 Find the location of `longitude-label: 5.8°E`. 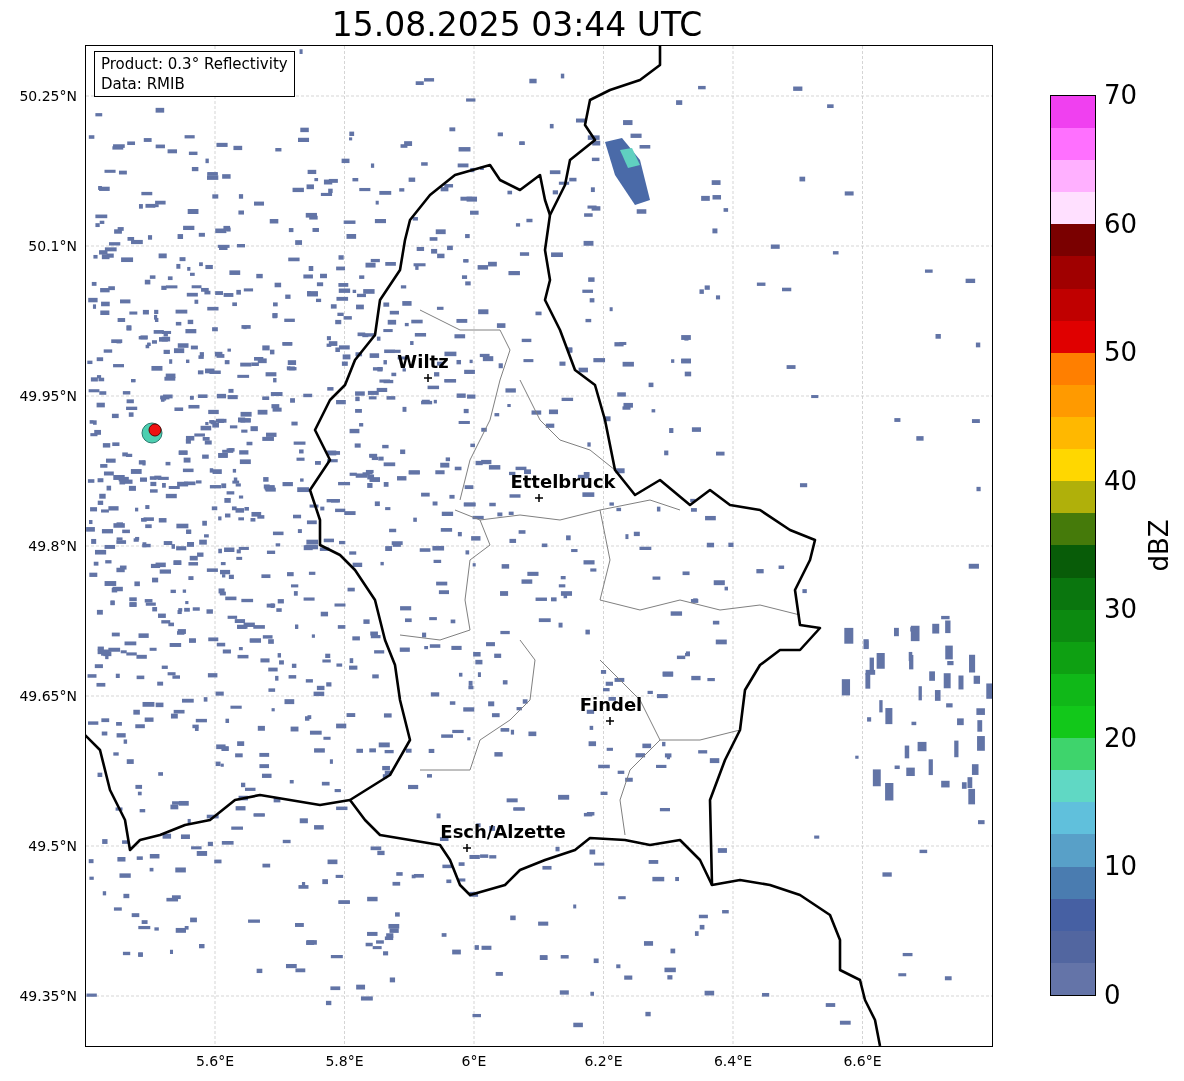

longitude-label: 5.8°E is located at coordinates (344, 1061).